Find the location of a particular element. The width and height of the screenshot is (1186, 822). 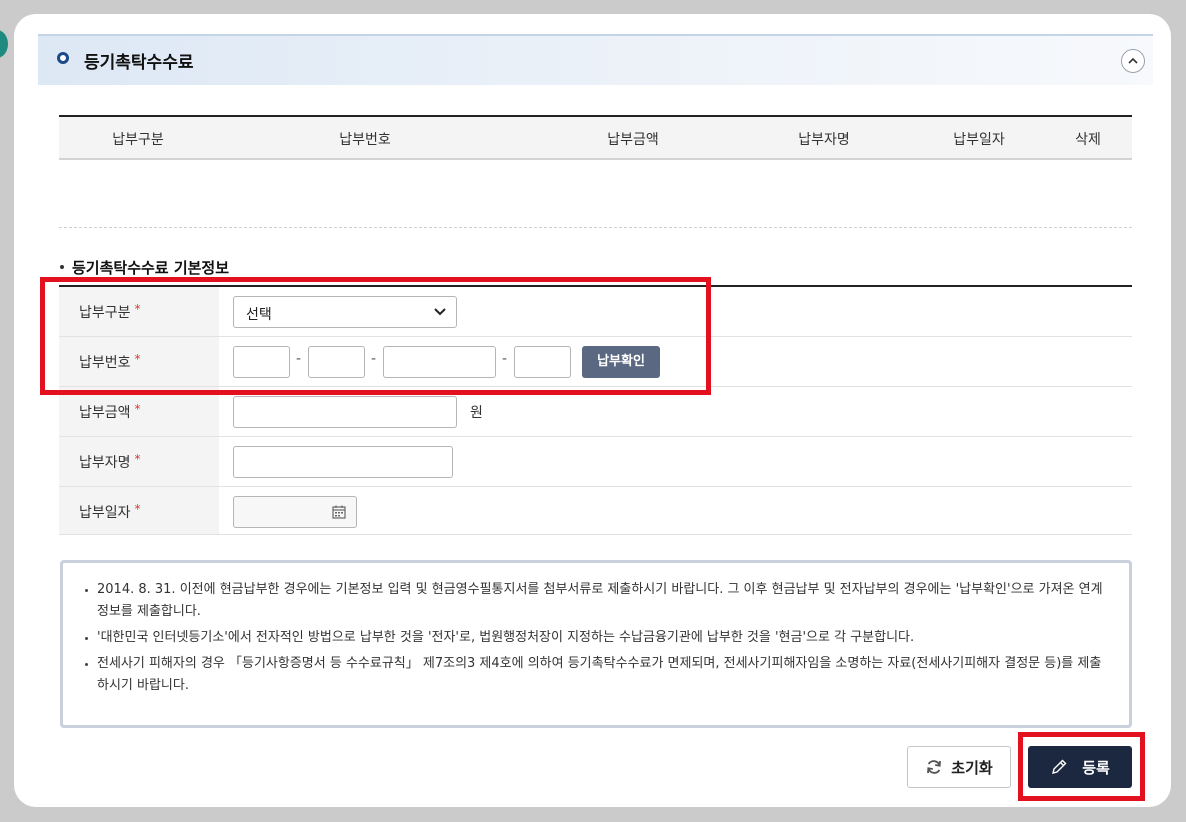

section-bullet-icon is located at coordinates (63, 58).